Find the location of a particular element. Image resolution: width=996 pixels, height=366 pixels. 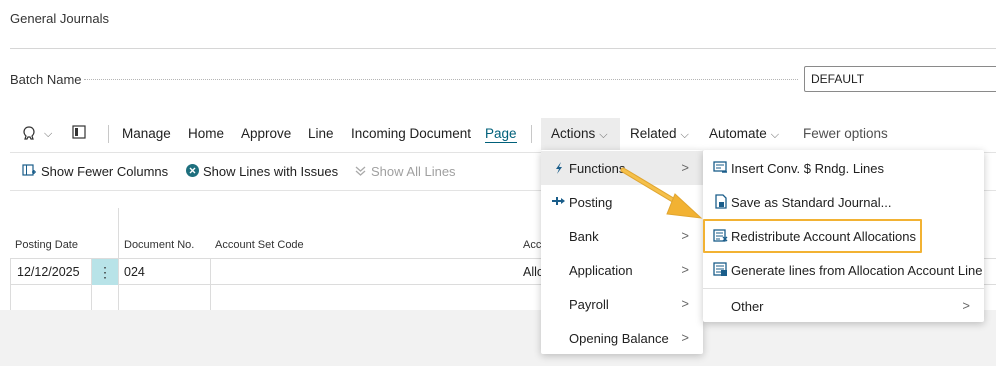

show-all-lines-icon is located at coordinates (360, 170).